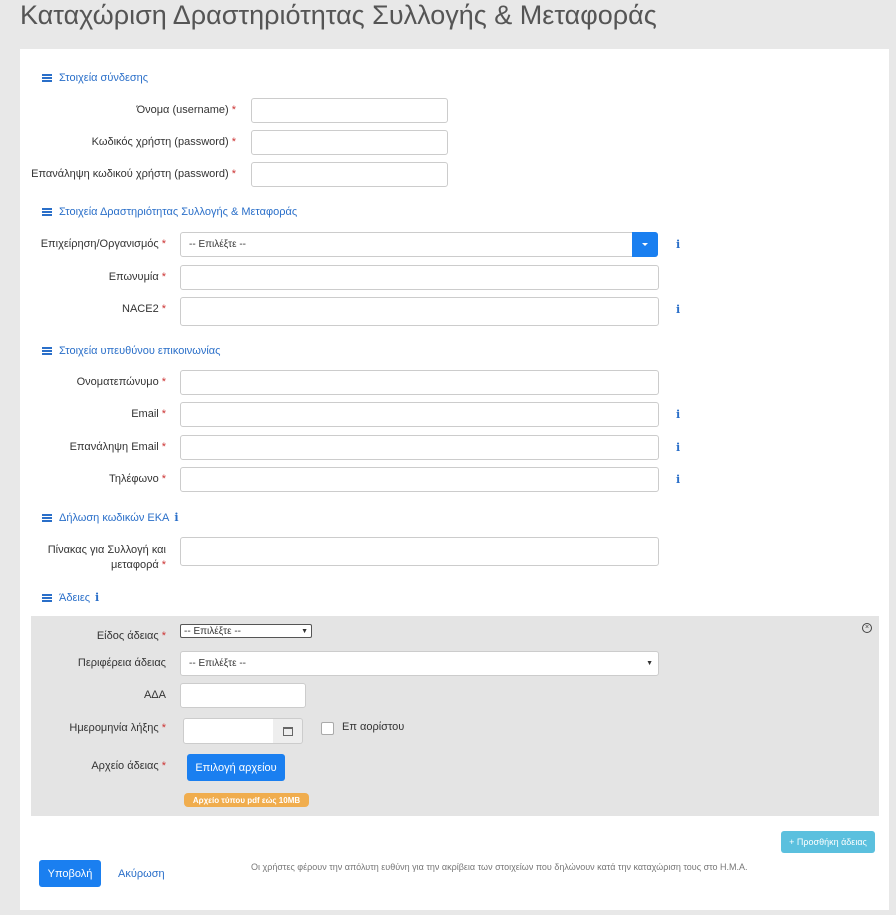  I want to click on email-label: Email *, so click(148, 414).